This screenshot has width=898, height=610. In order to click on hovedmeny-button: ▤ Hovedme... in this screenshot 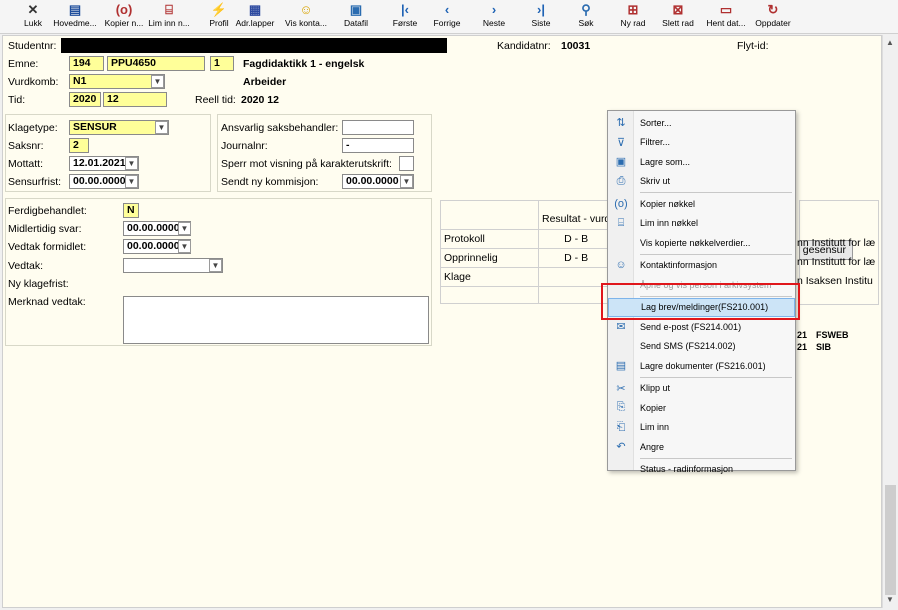, I will do `click(75, 17)`.